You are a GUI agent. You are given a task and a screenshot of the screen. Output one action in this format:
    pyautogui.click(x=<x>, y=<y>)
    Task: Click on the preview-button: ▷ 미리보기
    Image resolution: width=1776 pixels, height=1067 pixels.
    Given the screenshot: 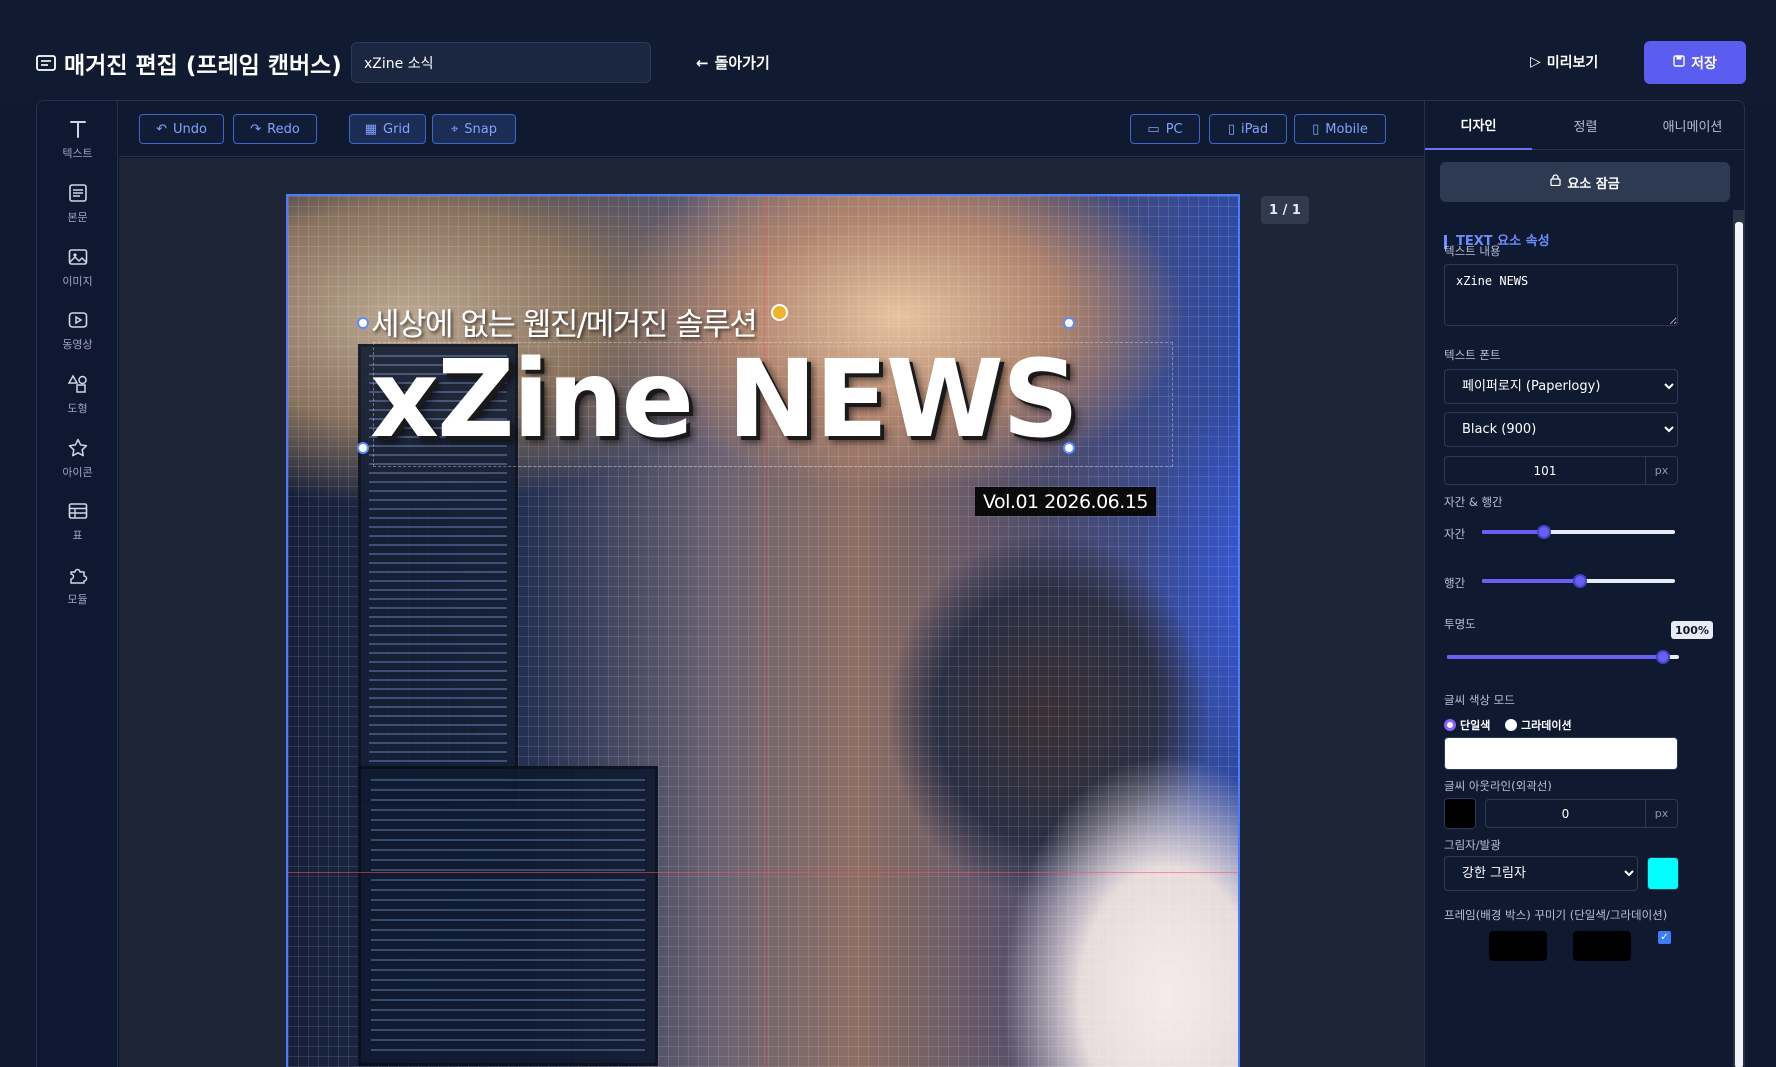 What is the action you would take?
    pyautogui.click(x=1564, y=62)
    